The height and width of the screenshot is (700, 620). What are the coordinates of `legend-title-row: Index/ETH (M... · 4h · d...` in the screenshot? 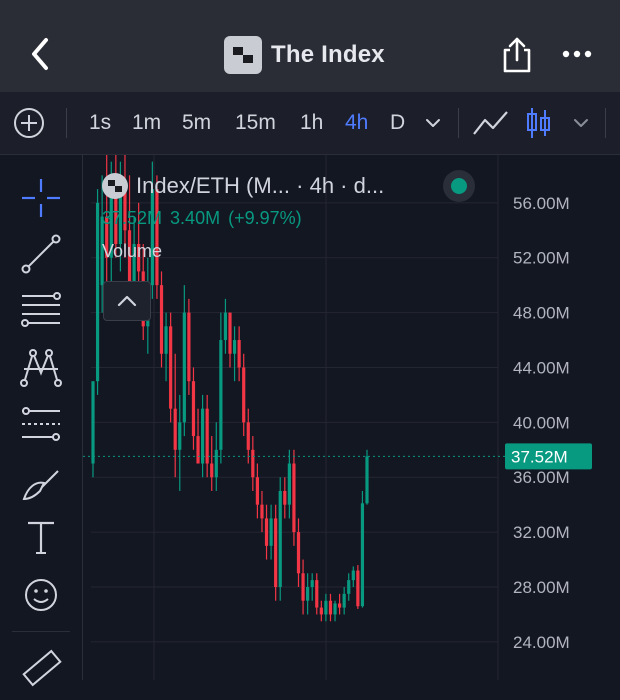 It's located at (243, 186).